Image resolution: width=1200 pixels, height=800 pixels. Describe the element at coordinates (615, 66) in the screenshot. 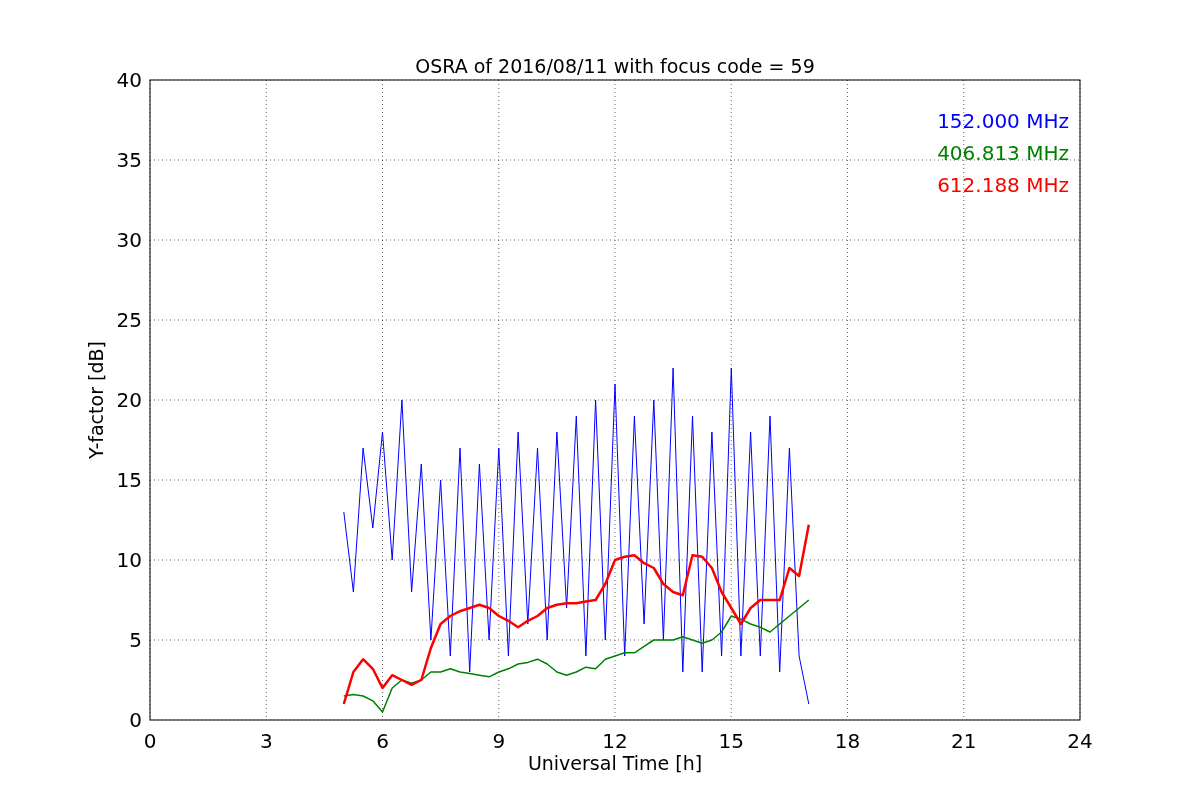

I see `chart-title: OSRA of 2016/08/11 with focus code = 59` at that location.